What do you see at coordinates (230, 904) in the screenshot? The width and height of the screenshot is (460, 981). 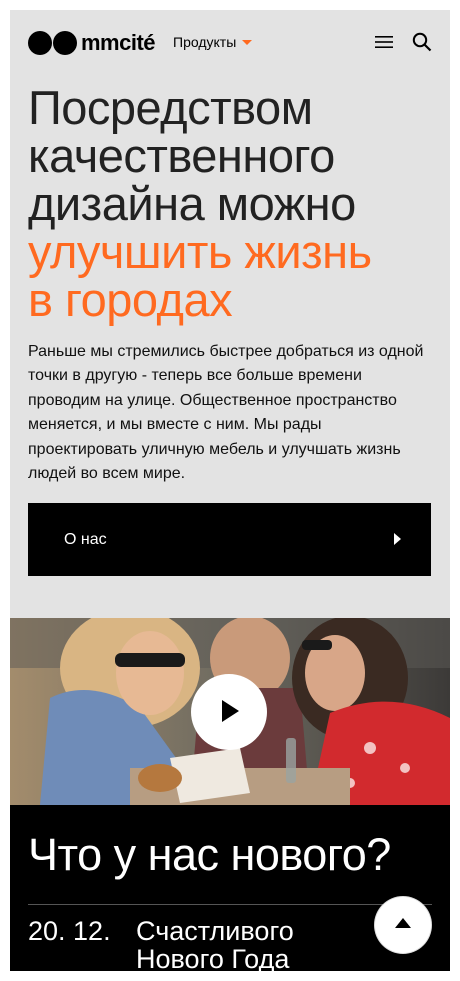 I see `divider` at bounding box center [230, 904].